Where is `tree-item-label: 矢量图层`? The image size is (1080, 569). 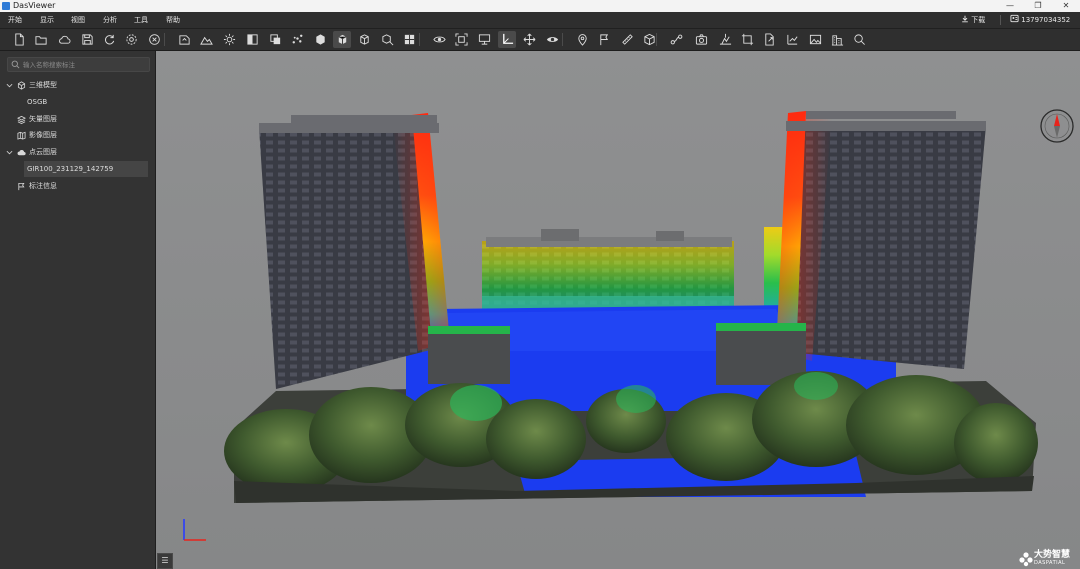 tree-item-label: 矢量图层 is located at coordinates (43, 119).